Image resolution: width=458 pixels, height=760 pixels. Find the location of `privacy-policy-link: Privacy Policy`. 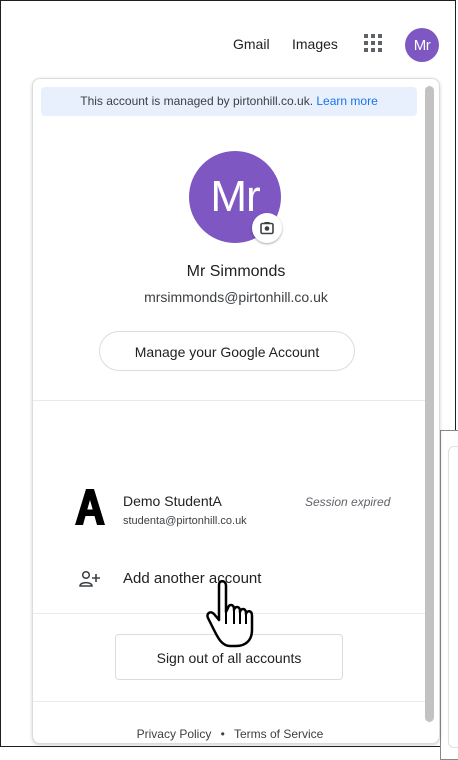

privacy-policy-link: Privacy Policy is located at coordinates (174, 734).